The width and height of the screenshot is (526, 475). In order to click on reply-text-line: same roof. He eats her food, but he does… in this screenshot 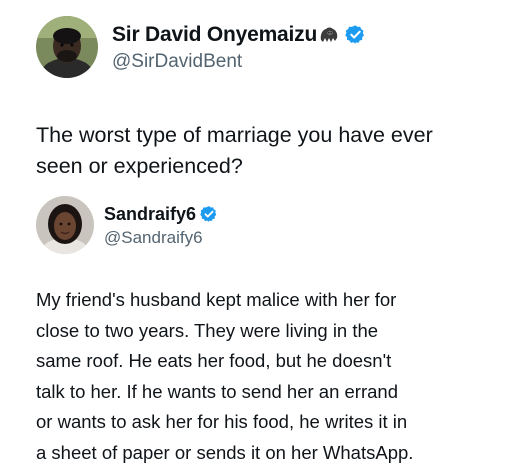, I will do `click(214, 360)`.